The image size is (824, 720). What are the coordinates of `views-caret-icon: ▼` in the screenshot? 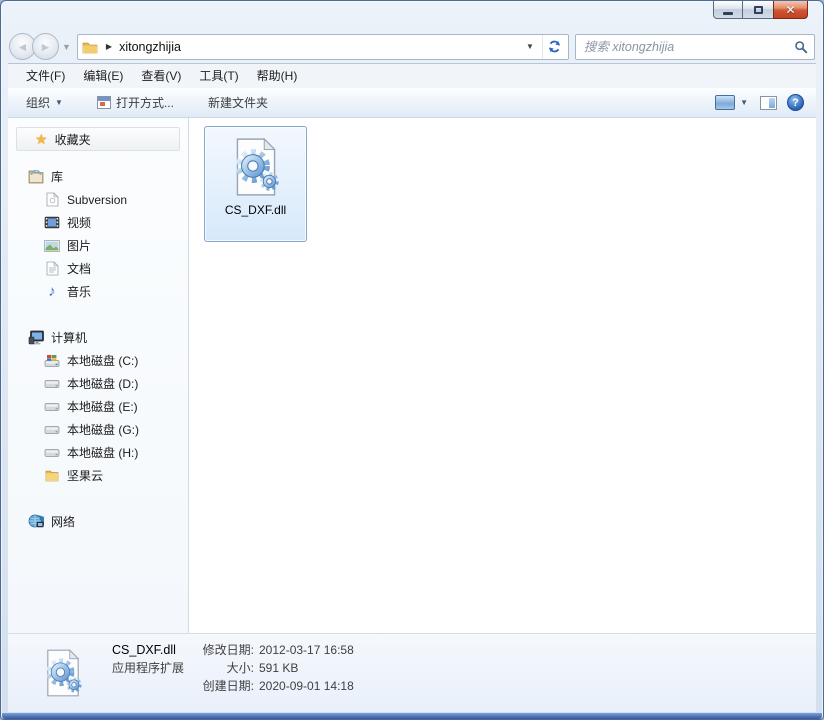 It's located at (744, 102).